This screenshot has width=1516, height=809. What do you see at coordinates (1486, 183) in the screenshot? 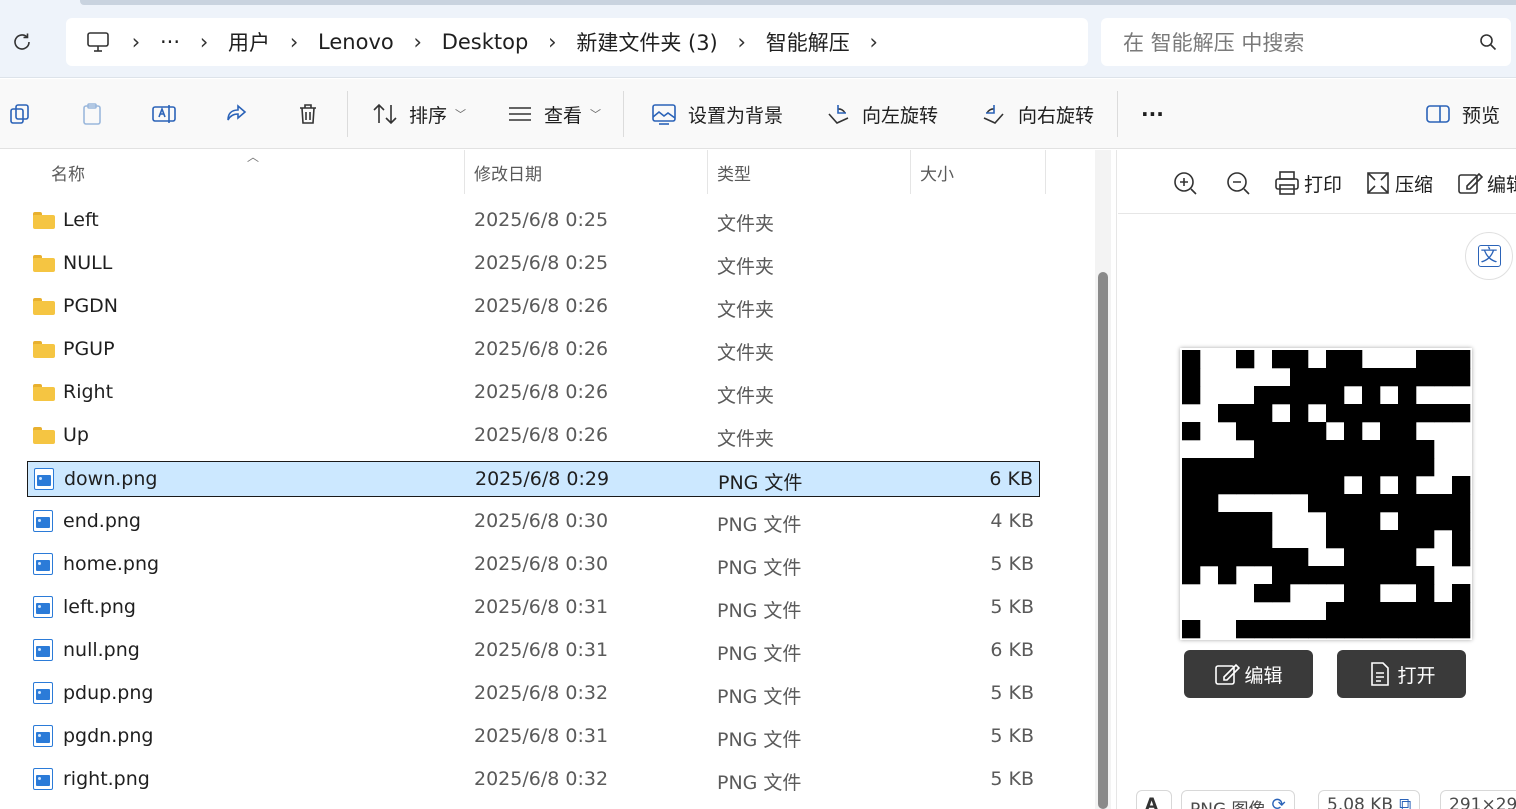
I see `edit-tool-button: 编辑` at bounding box center [1486, 183].